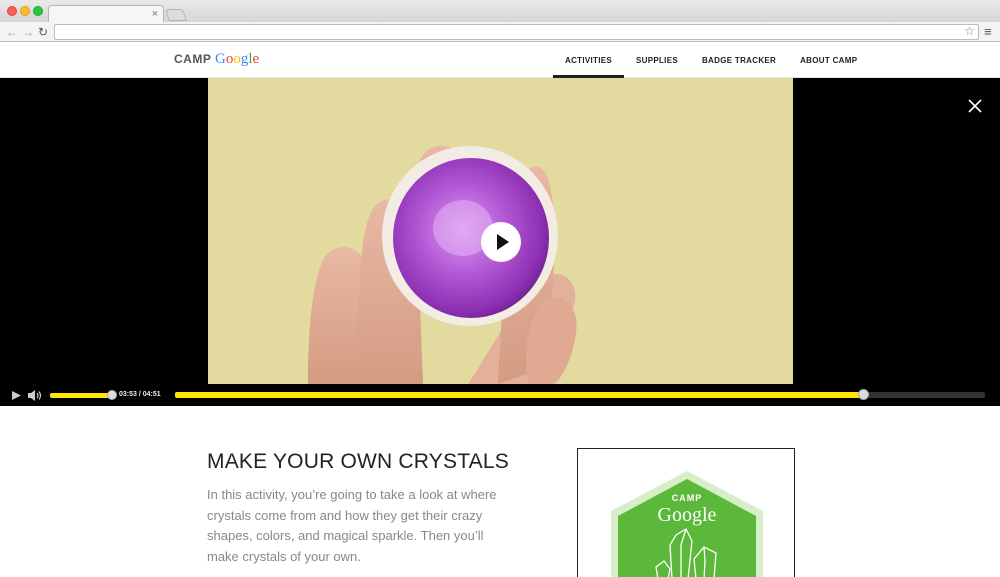 This screenshot has height=577, width=1000. Describe the element at coordinates (863, 394) in the screenshot. I see `seek-bar-handle` at that location.